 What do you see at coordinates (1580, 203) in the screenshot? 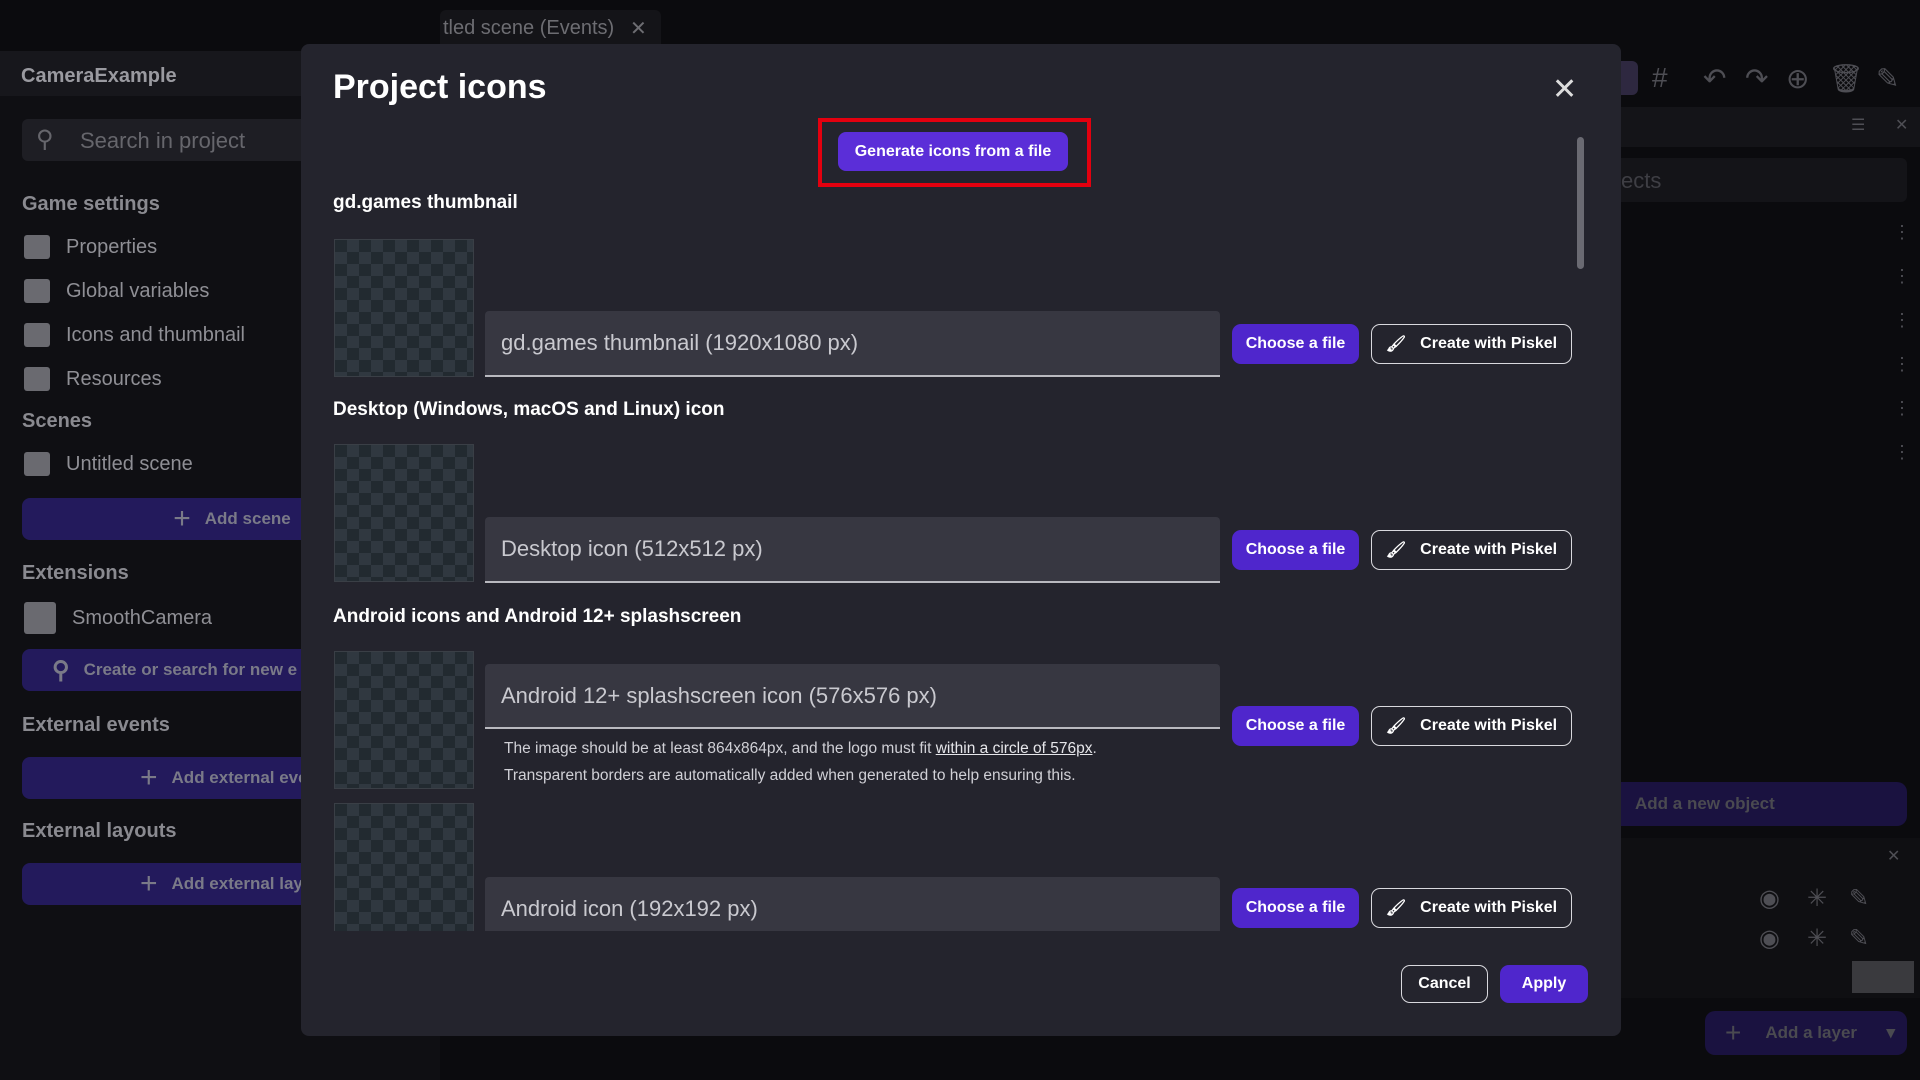
I see `dialog-scrollbar` at bounding box center [1580, 203].